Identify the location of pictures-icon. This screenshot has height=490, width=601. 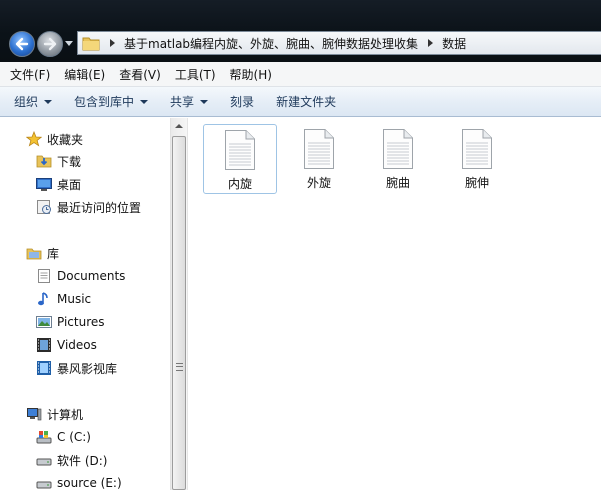
(44, 322).